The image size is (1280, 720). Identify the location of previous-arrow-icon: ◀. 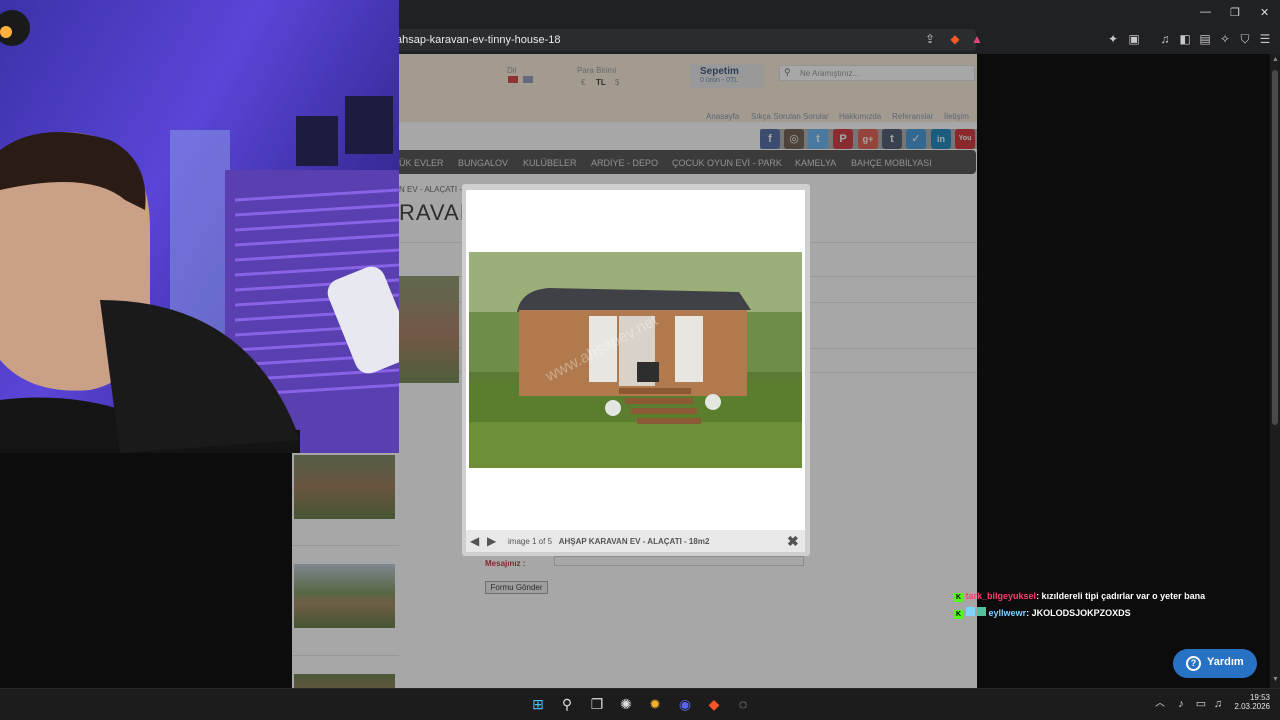
(474, 541).